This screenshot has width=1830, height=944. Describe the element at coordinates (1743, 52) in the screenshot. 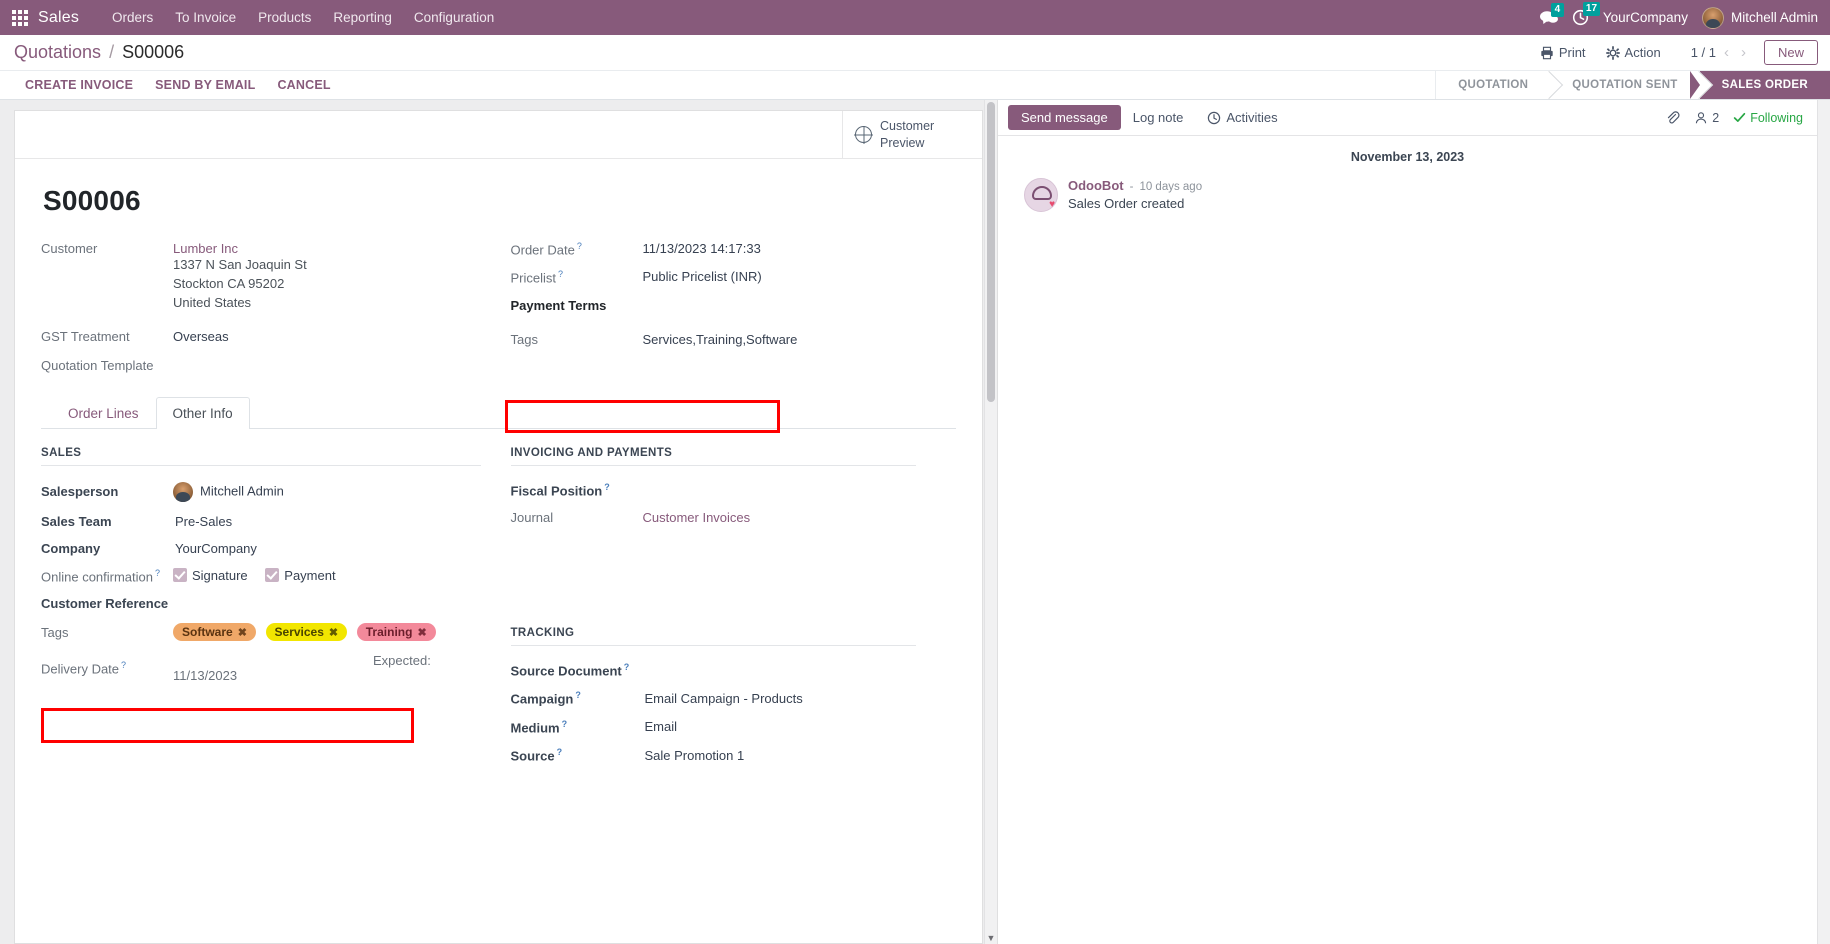

I see `pager-next-icon: ›` at that location.